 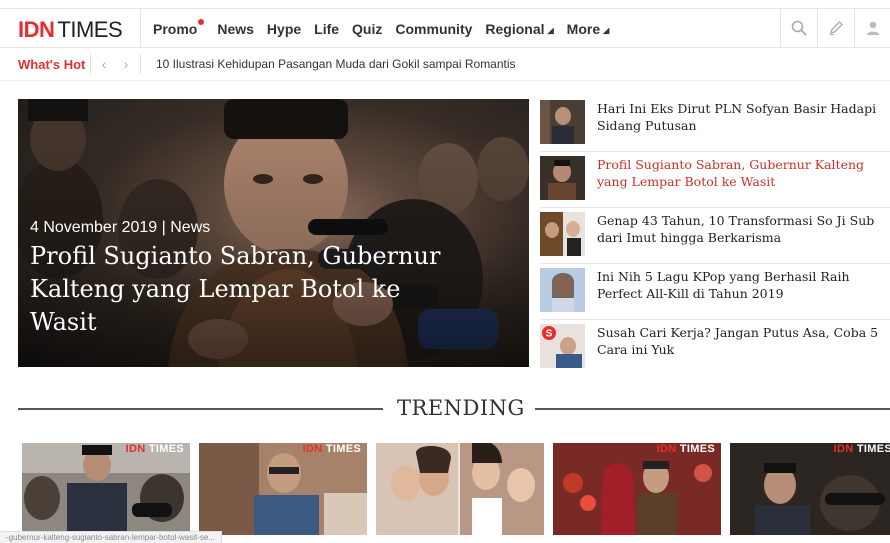 I want to click on logo-times: TIMES, so click(x=90, y=29).